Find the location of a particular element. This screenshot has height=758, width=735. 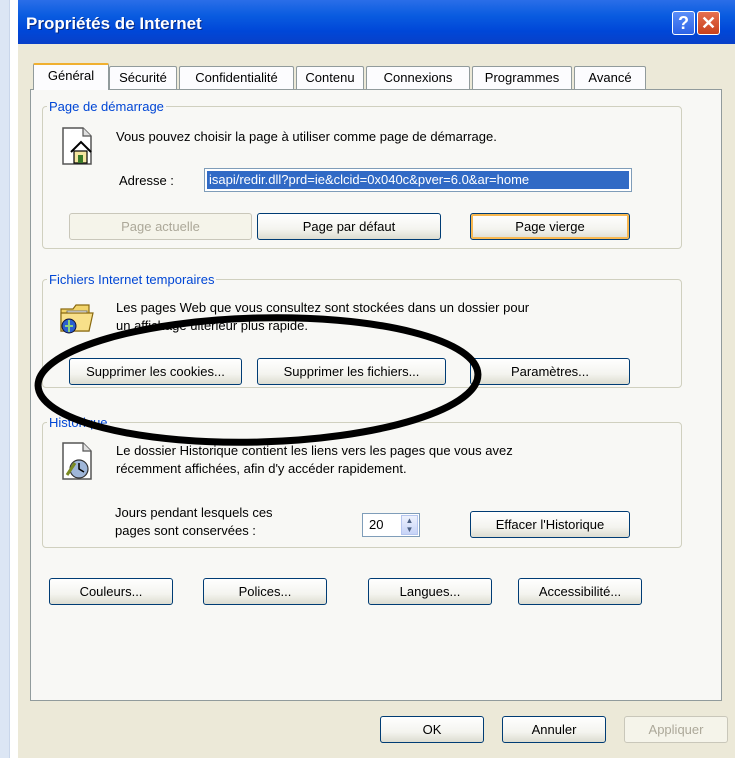

background-window-strip is located at coordinates (9, 379).